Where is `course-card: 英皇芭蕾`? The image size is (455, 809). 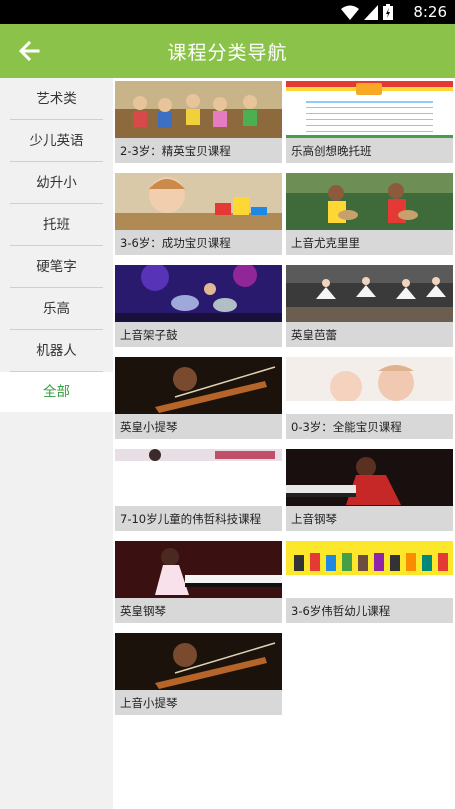
course-card: 英皇芭蕾 is located at coordinates (369, 306).